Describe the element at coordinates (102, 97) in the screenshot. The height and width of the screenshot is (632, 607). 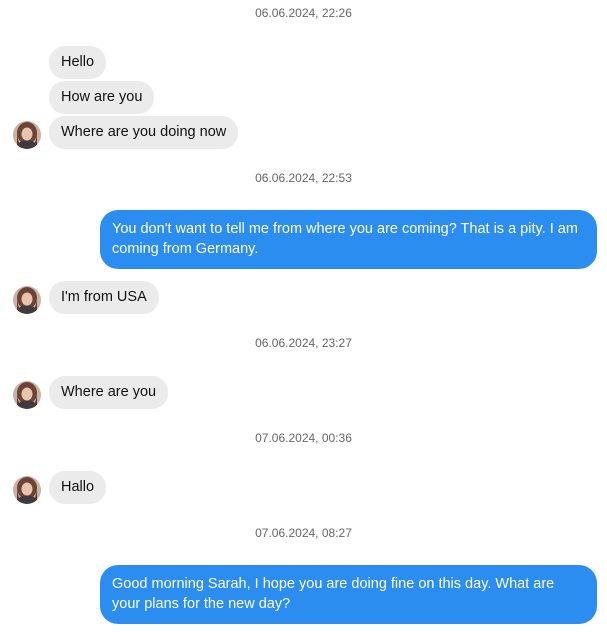
I see `incoming-message: How are you` at that location.